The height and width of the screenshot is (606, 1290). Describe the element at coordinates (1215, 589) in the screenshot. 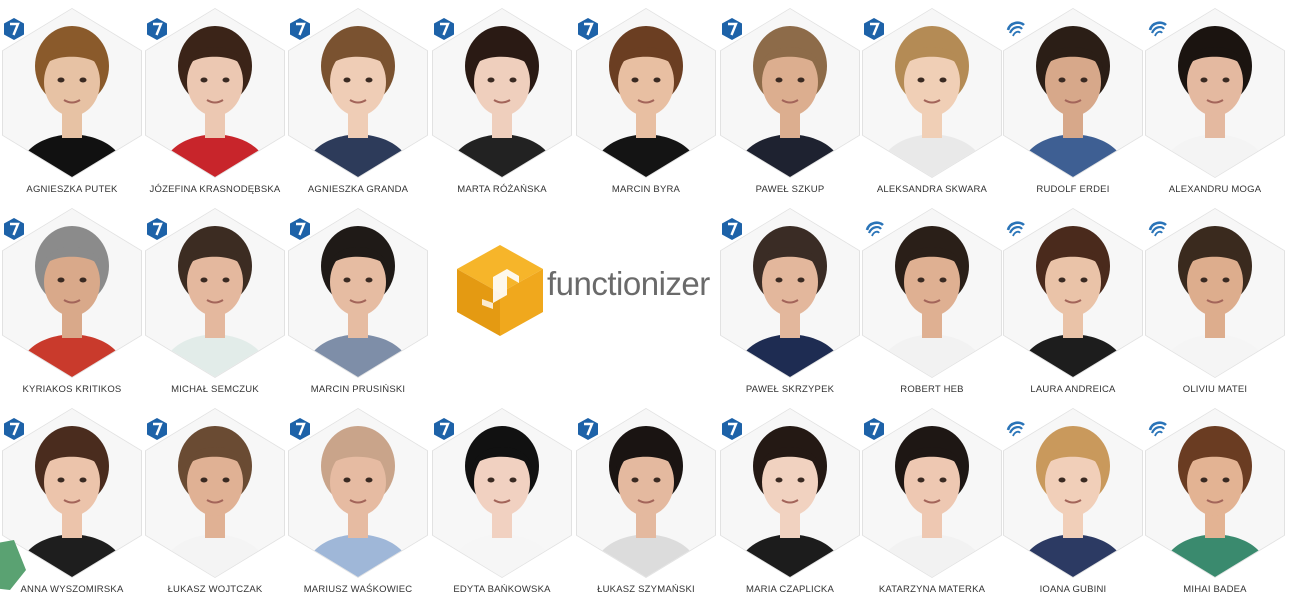

I see `member-name: MIHAI BADEA` at that location.